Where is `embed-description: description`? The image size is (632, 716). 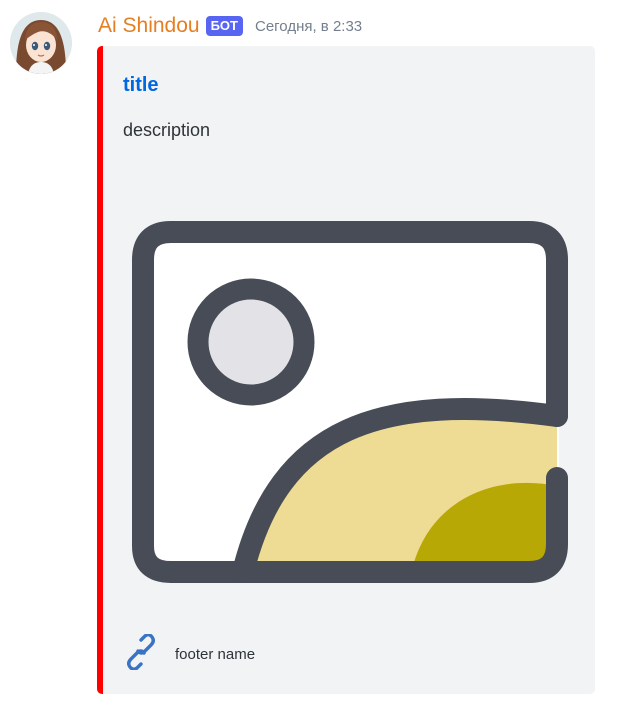 embed-description: description is located at coordinates (167, 130).